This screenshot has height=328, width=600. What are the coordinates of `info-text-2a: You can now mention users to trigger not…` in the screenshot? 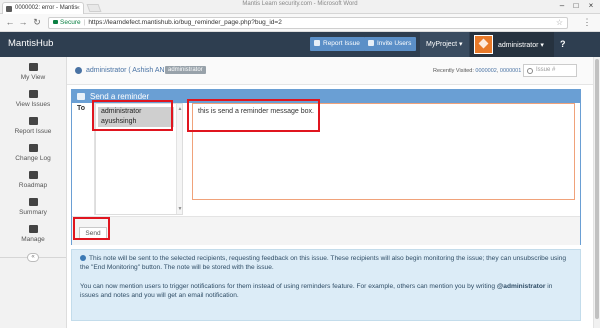 It's located at (288, 286).